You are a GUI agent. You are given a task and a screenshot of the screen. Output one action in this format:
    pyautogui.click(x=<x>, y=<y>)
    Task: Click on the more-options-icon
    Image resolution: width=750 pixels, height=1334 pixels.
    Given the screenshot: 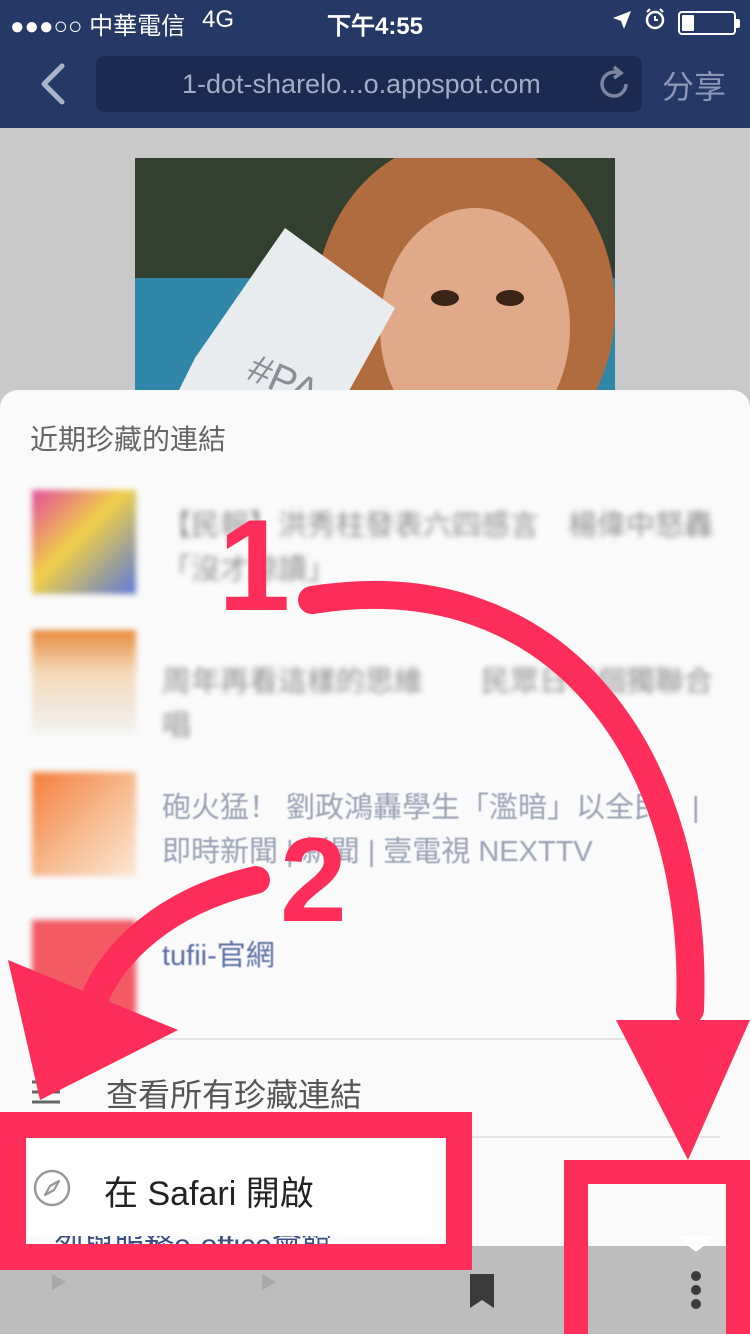 What is the action you would take?
    pyautogui.click(x=696, y=1290)
    